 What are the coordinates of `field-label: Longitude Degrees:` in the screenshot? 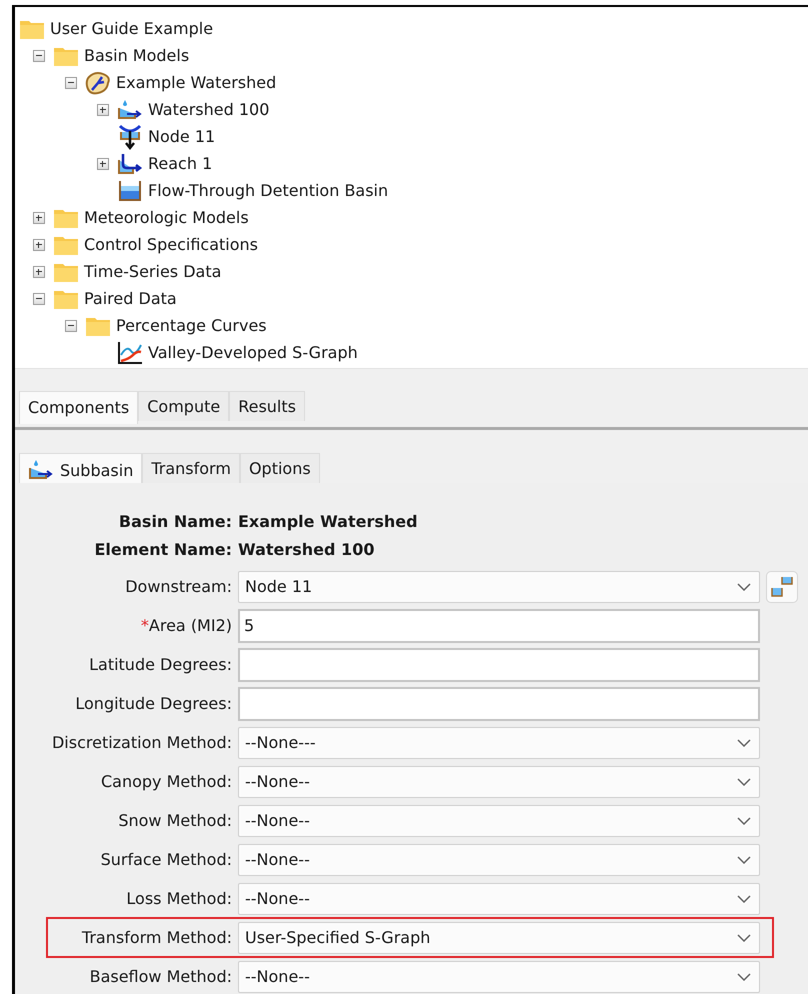 It's located at (153, 703).